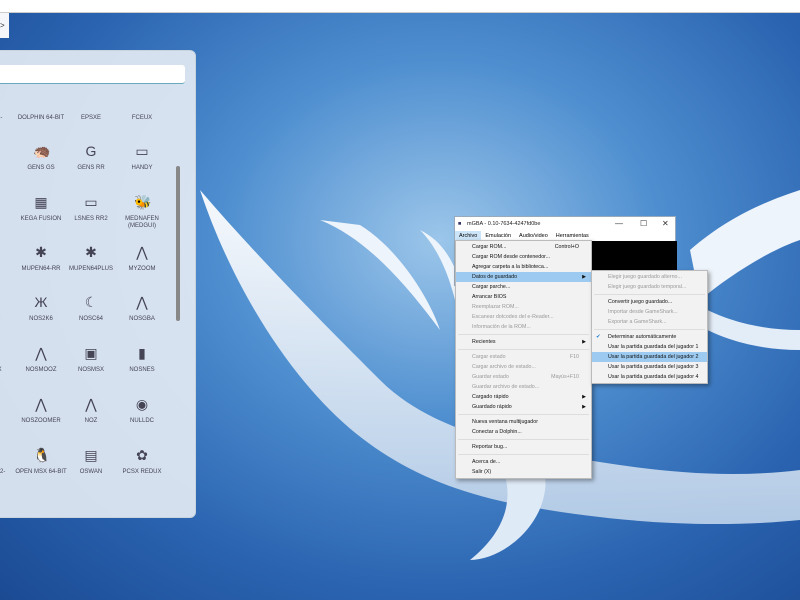  What do you see at coordinates (142, 461) in the screenshot?
I see `app-tile: ✿ PCSX REDUX` at bounding box center [142, 461].